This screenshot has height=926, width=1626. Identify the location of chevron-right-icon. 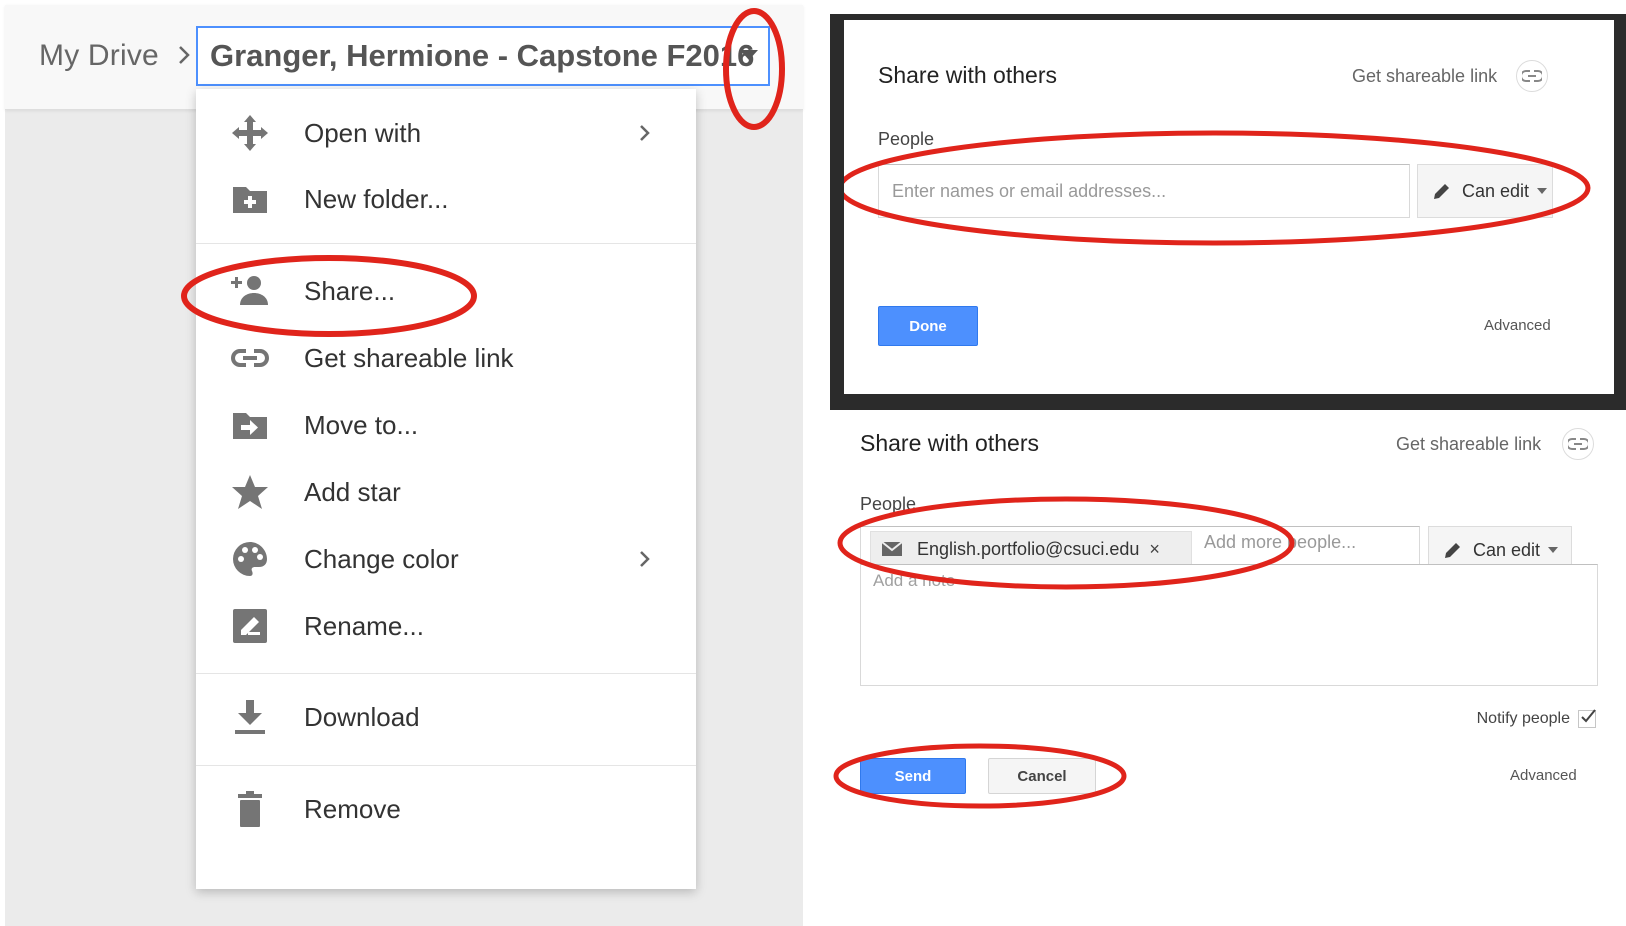
(184, 55).